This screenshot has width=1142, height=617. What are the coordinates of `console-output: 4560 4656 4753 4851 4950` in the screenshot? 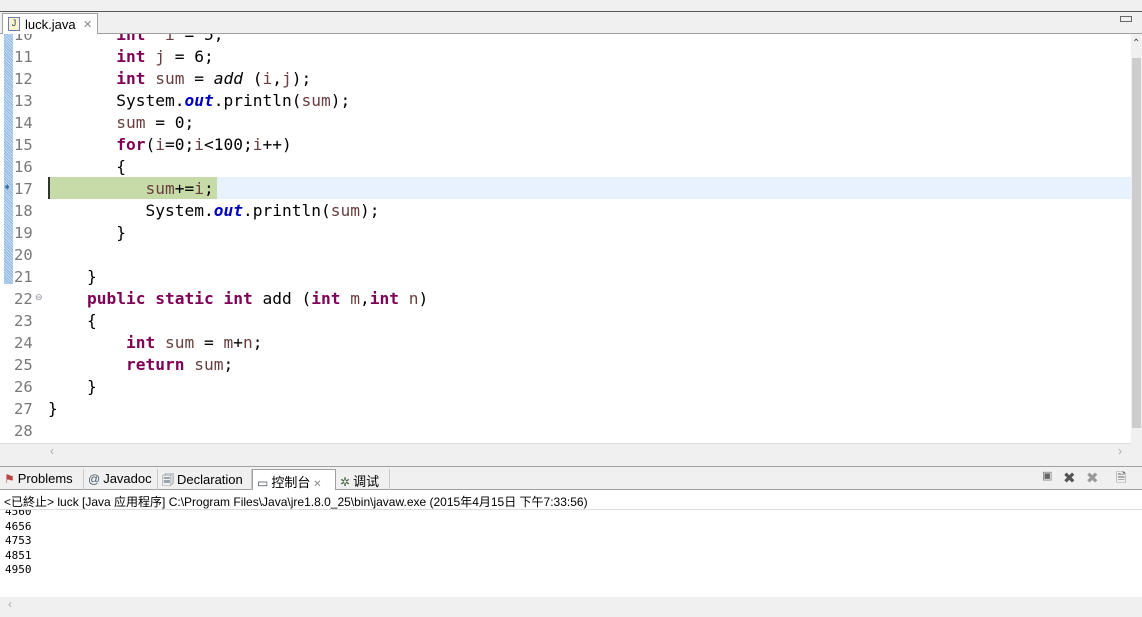 It's located at (571, 553).